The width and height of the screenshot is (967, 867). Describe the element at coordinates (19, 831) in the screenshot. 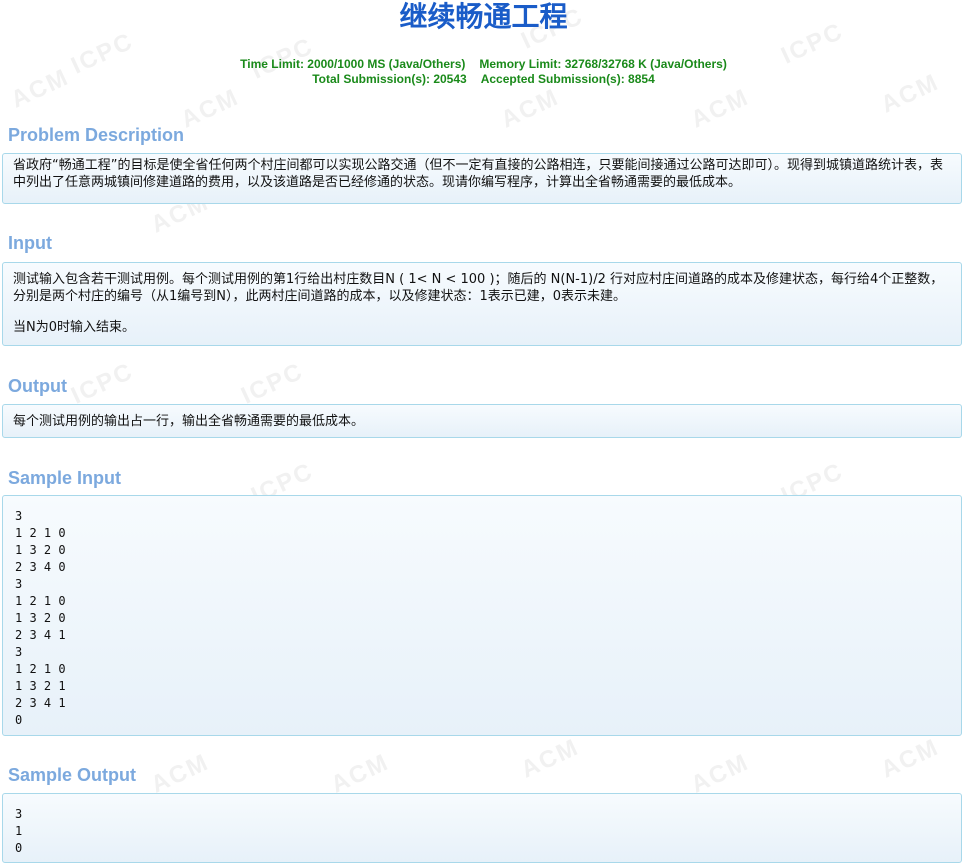

I see `sample-output-code: 3 1 0` at that location.